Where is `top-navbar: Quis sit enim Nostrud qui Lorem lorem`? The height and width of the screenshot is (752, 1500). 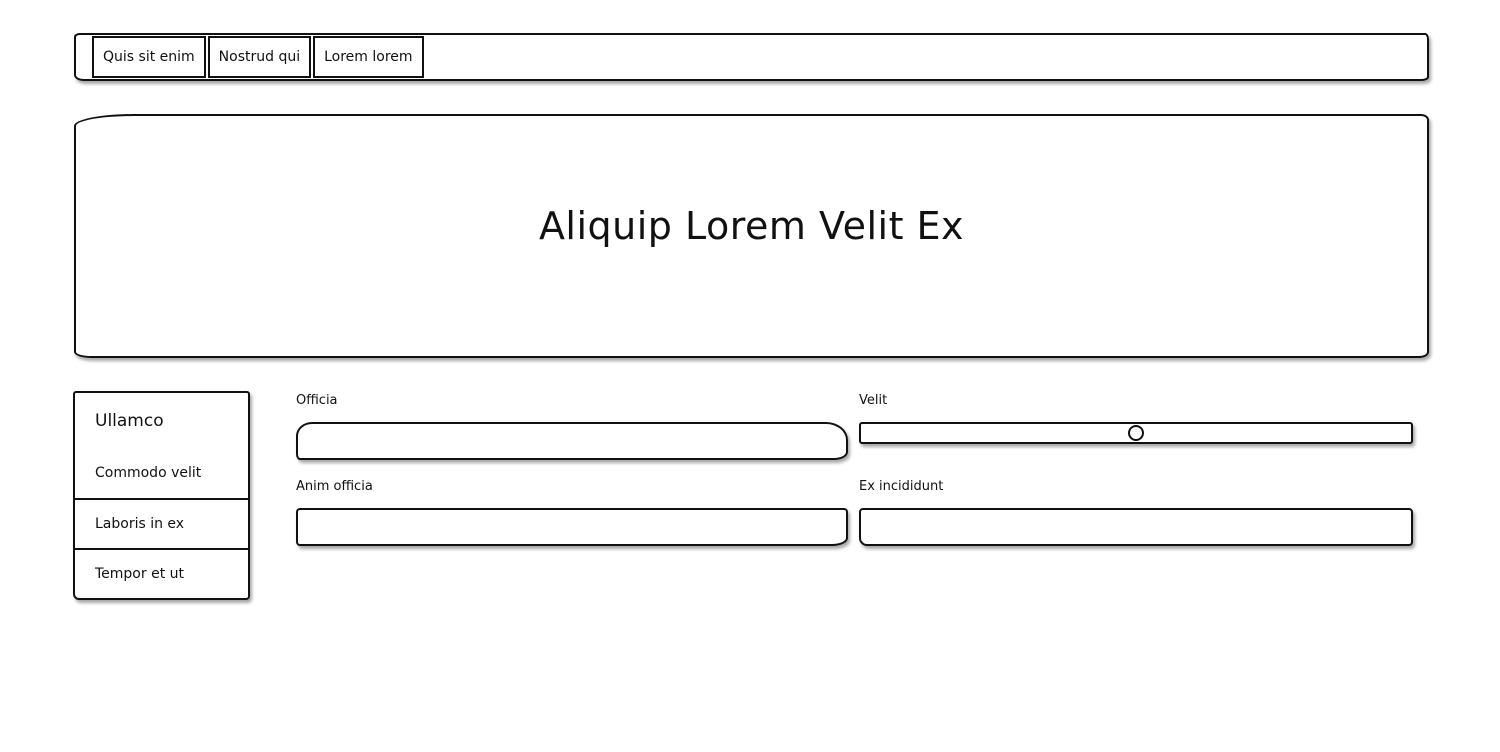
top-navbar: Quis sit enim Nostrud qui Lorem lorem is located at coordinates (751, 57).